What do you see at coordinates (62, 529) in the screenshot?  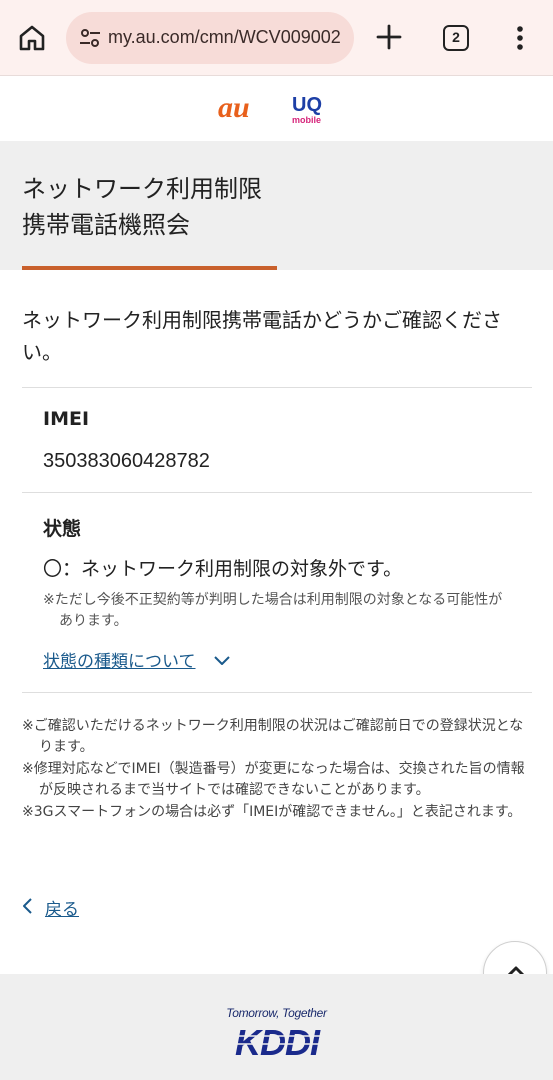 I see `status-label: 状態` at bounding box center [62, 529].